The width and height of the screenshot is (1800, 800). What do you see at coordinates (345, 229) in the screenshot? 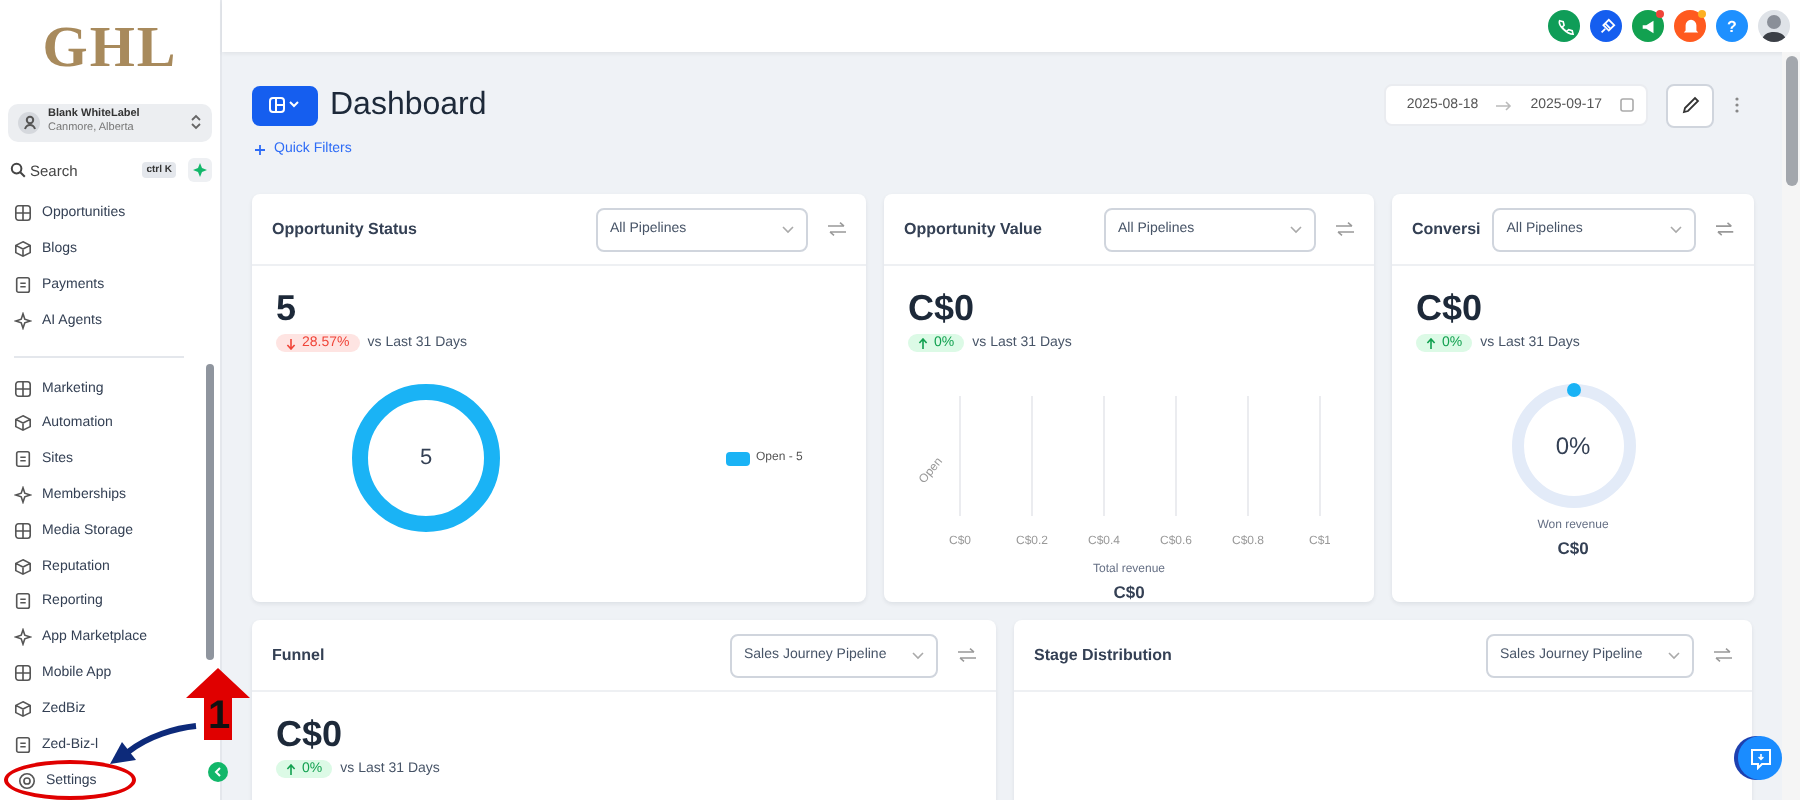
I see `card-title: Opportunity Status` at bounding box center [345, 229].